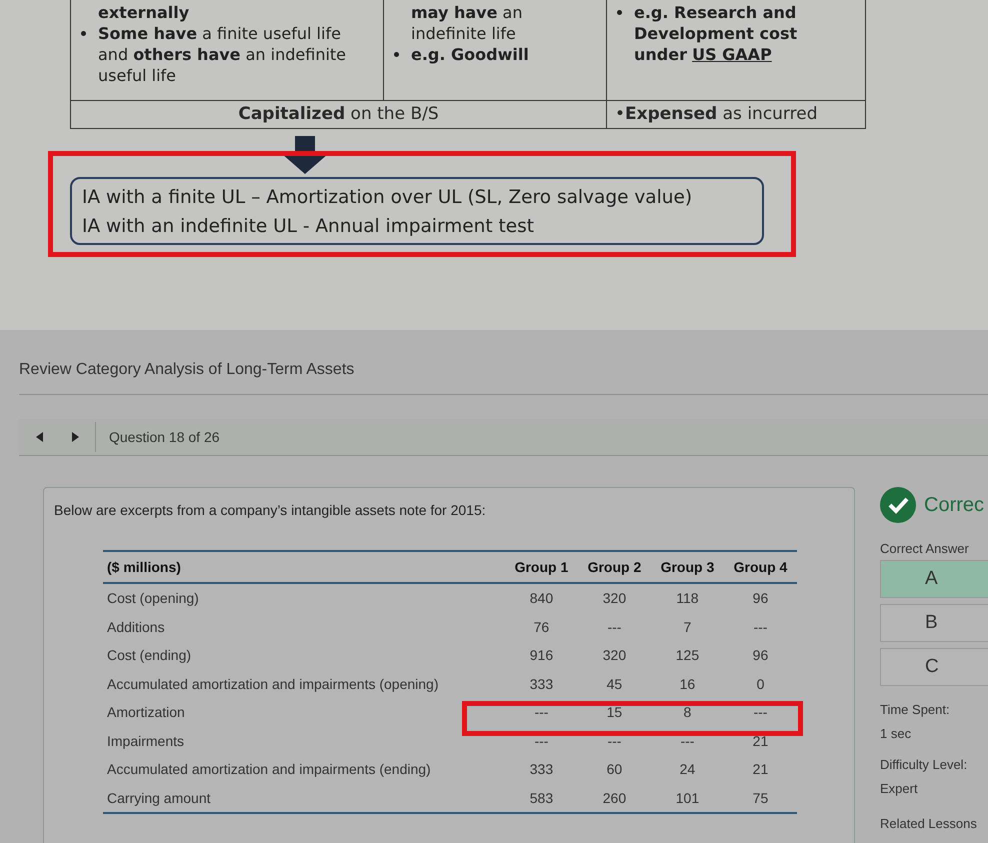 This screenshot has height=843, width=988. I want to click on row-label: Accumulated amortization and impairments (opening), so click(273, 684).